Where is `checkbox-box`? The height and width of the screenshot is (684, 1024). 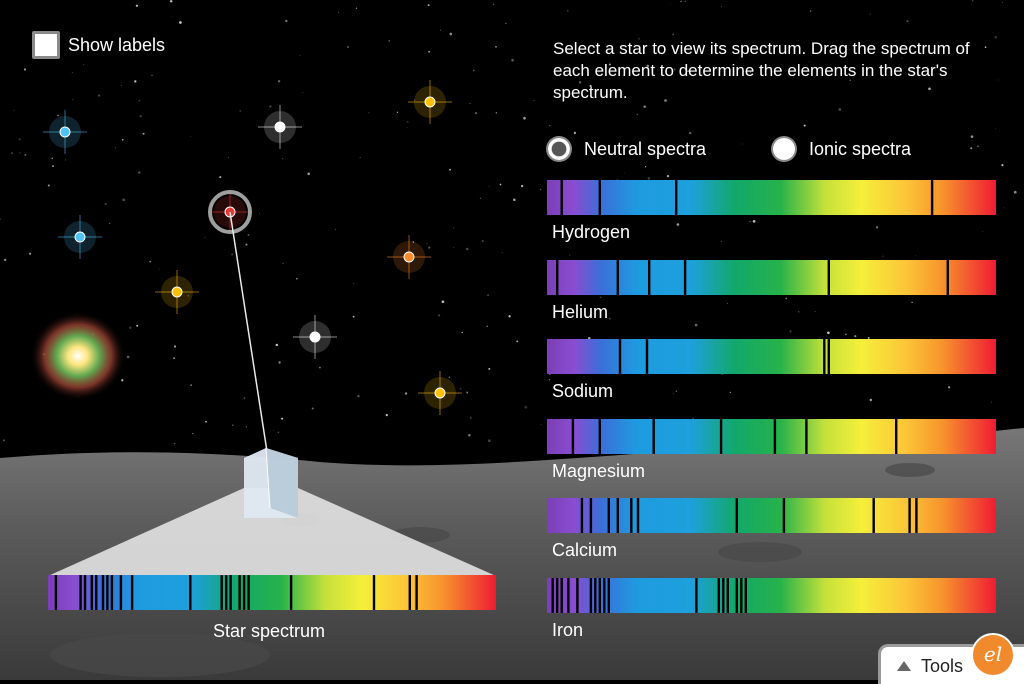 checkbox-box is located at coordinates (46, 45).